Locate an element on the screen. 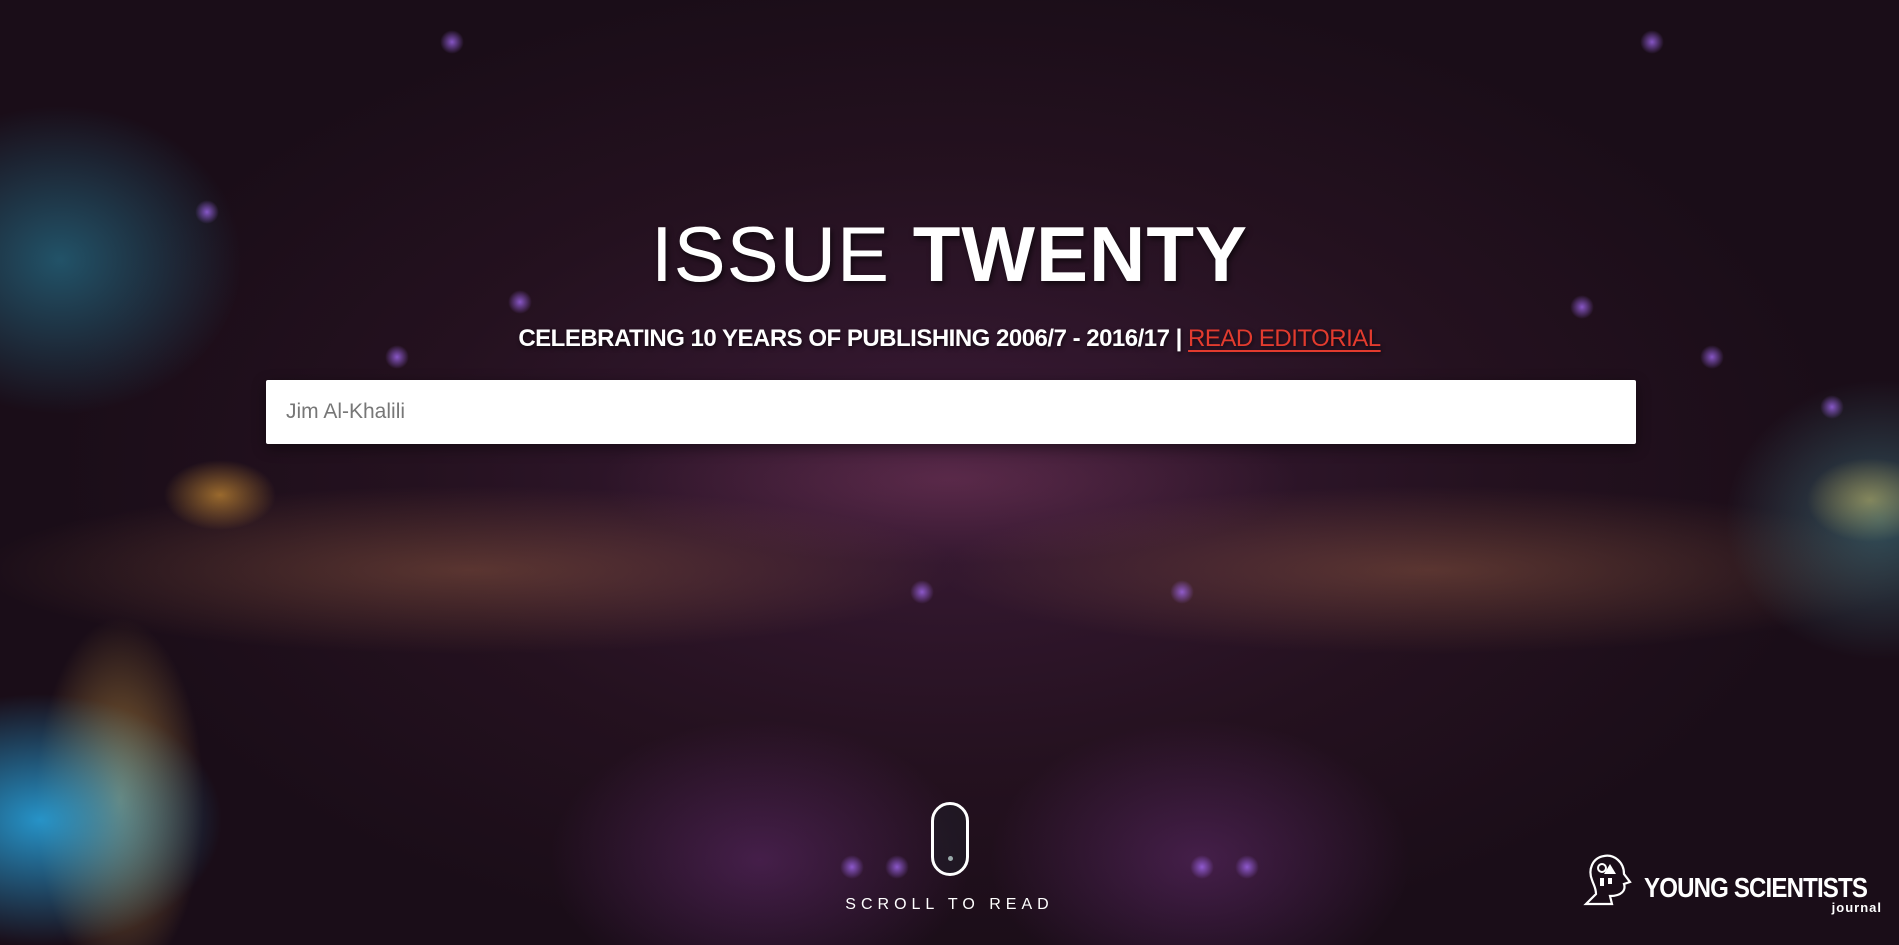  mouse-scroll-icon is located at coordinates (950, 839).